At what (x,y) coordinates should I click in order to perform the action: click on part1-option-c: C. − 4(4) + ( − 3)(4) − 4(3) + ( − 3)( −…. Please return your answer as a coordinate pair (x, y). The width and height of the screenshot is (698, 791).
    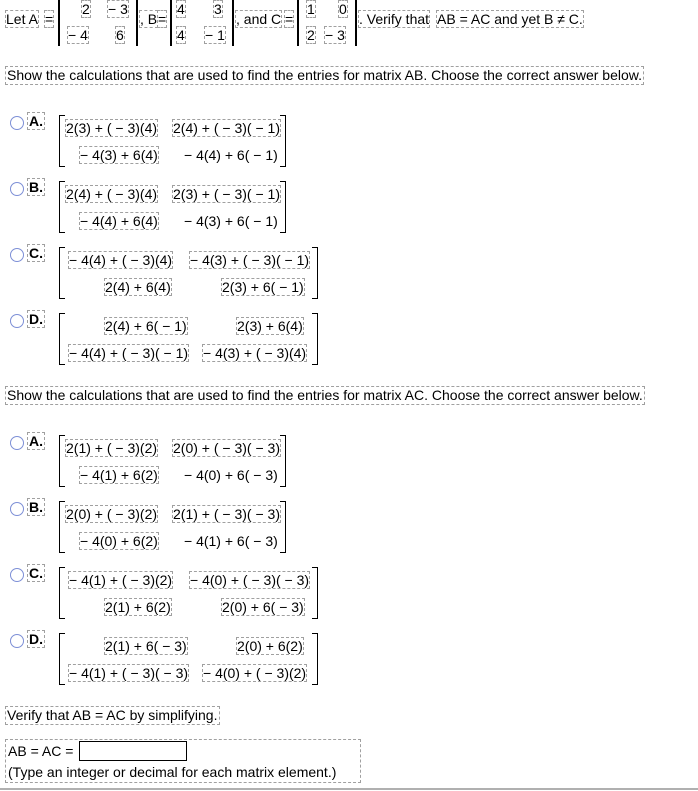
    Looking at the image, I should click on (170, 272).